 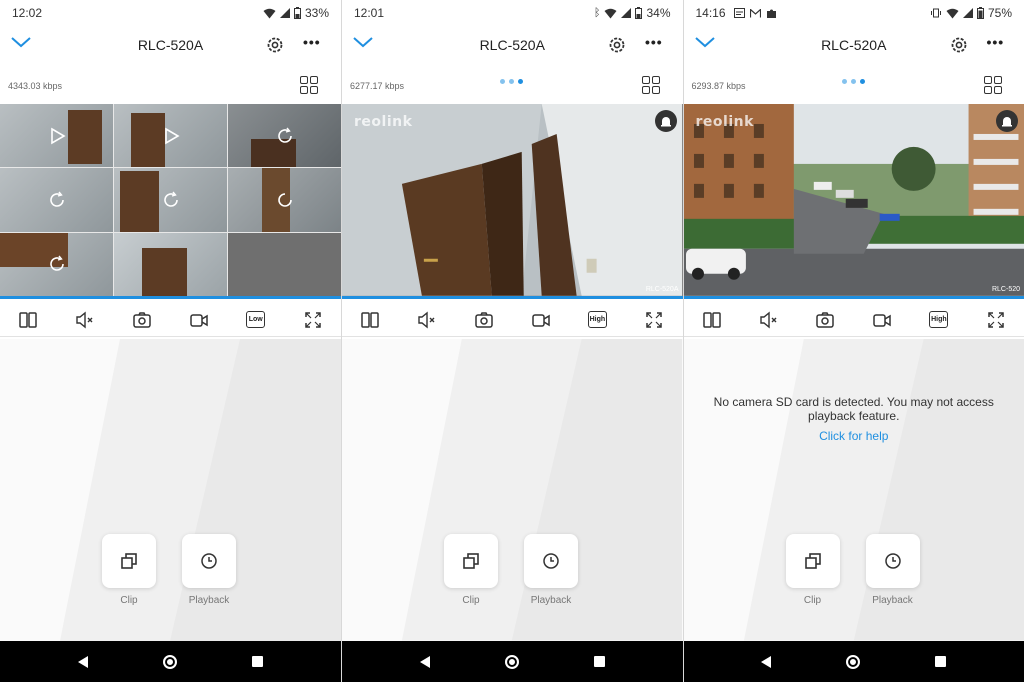 I want to click on stream-info-bar: 4343.03 kbps, so click(x=170, y=86).